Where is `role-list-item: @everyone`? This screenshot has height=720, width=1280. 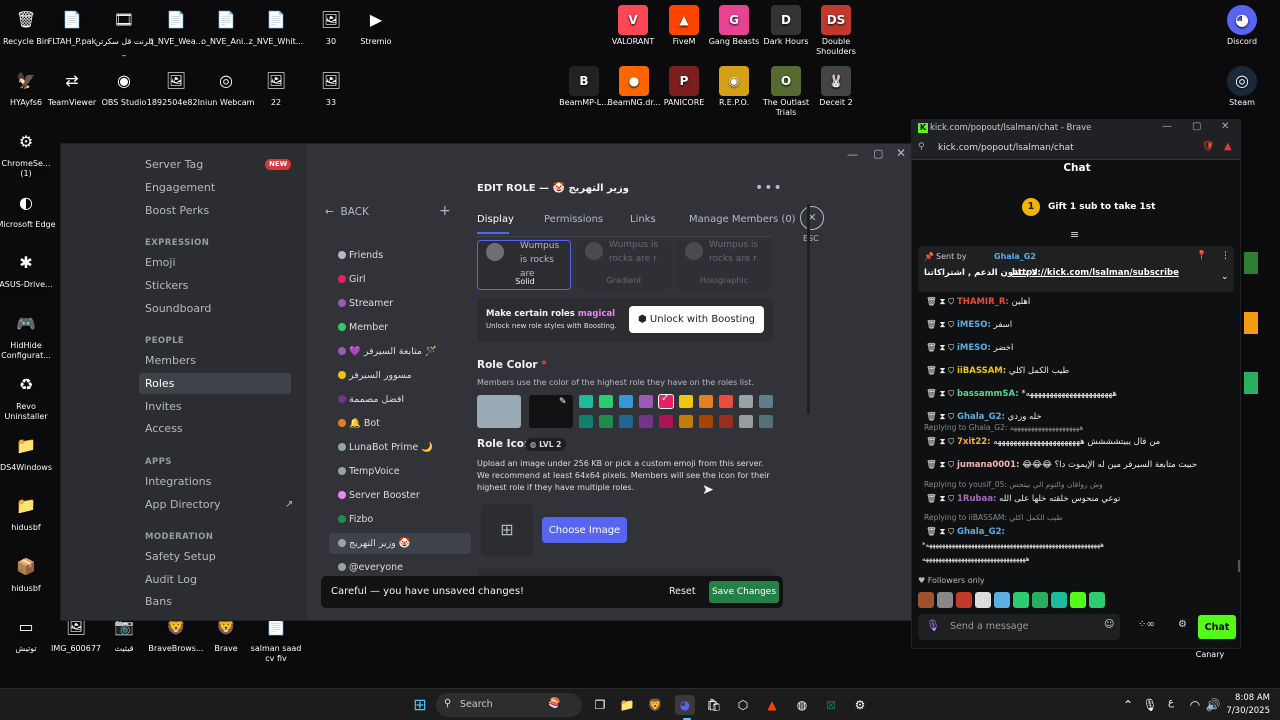
role-list-item: @everyone is located at coordinates (400, 567).